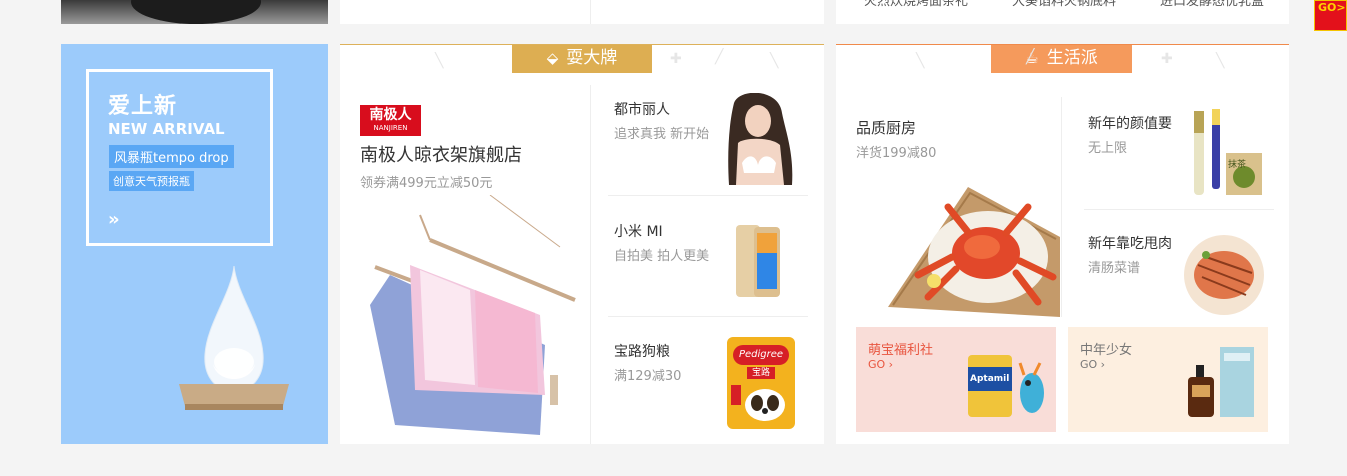  What do you see at coordinates (759, 262) in the screenshot?
I see `xiaomi-phone-image` at bounding box center [759, 262].